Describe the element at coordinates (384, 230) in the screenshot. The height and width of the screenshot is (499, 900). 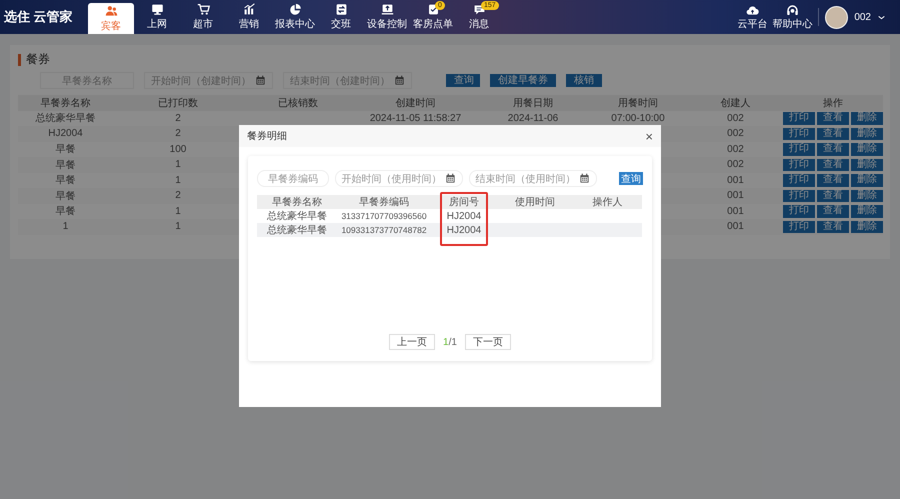
I see `table-cell: 109331373770748782` at that location.